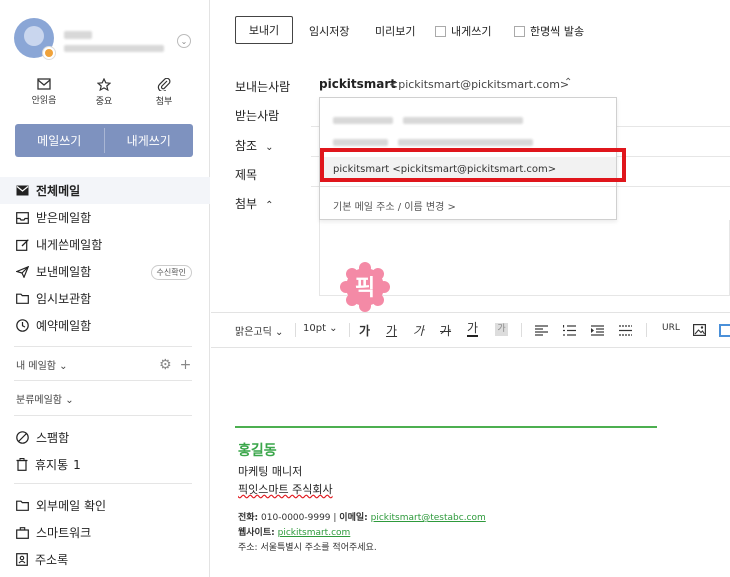 This screenshot has height=577, width=730. What do you see at coordinates (105, 559) in the screenshot?
I see `sidebar-item-contacts: 주소록` at bounding box center [105, 559].